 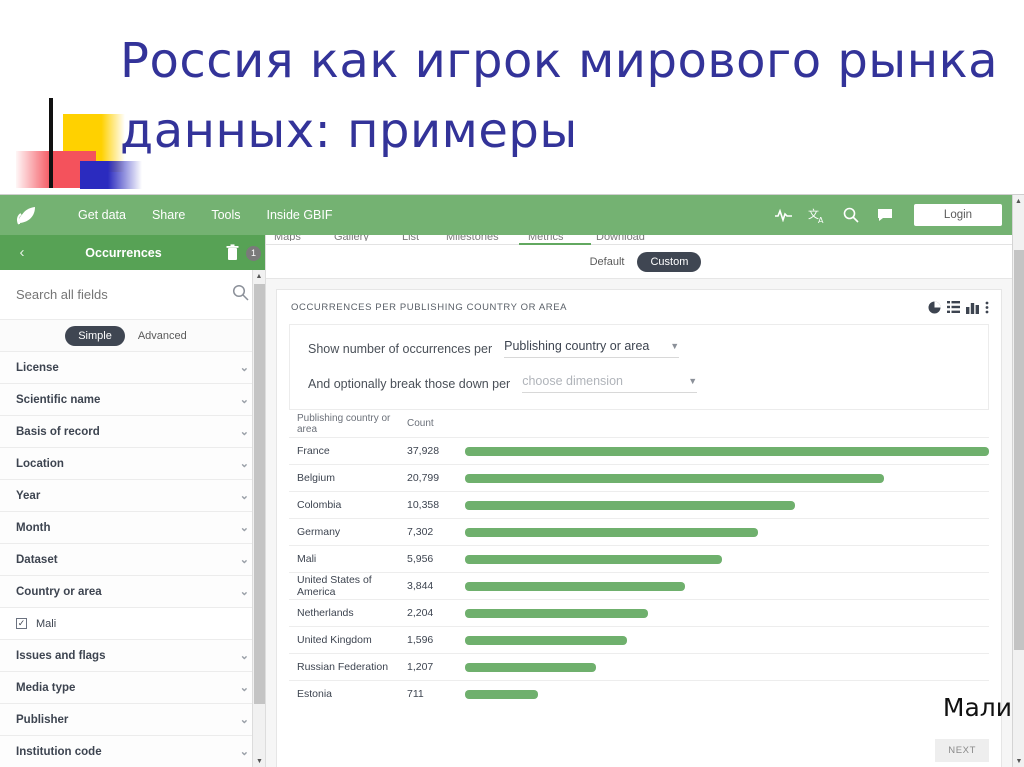 What do you see at coordinates (132, 252) in the screenshot?
I see `sidebar-header: ‹ Occurrences 1` at bounding box center [132, 252].